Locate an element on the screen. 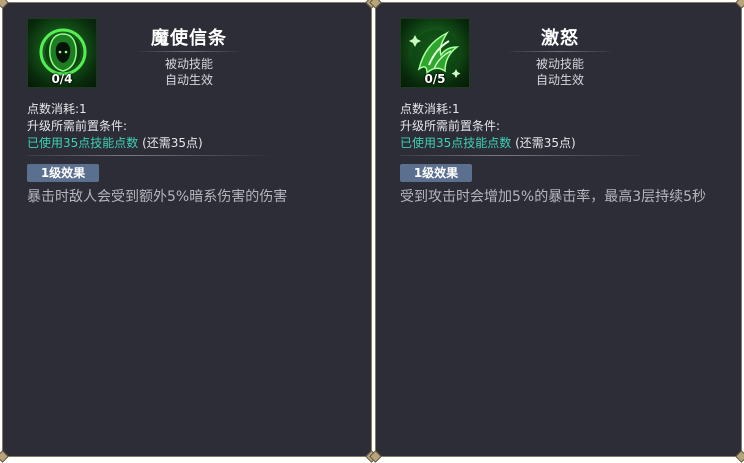 This screenshot has height=463, width=744. skill-title: 激怒 is located at coordinates (560, 38).